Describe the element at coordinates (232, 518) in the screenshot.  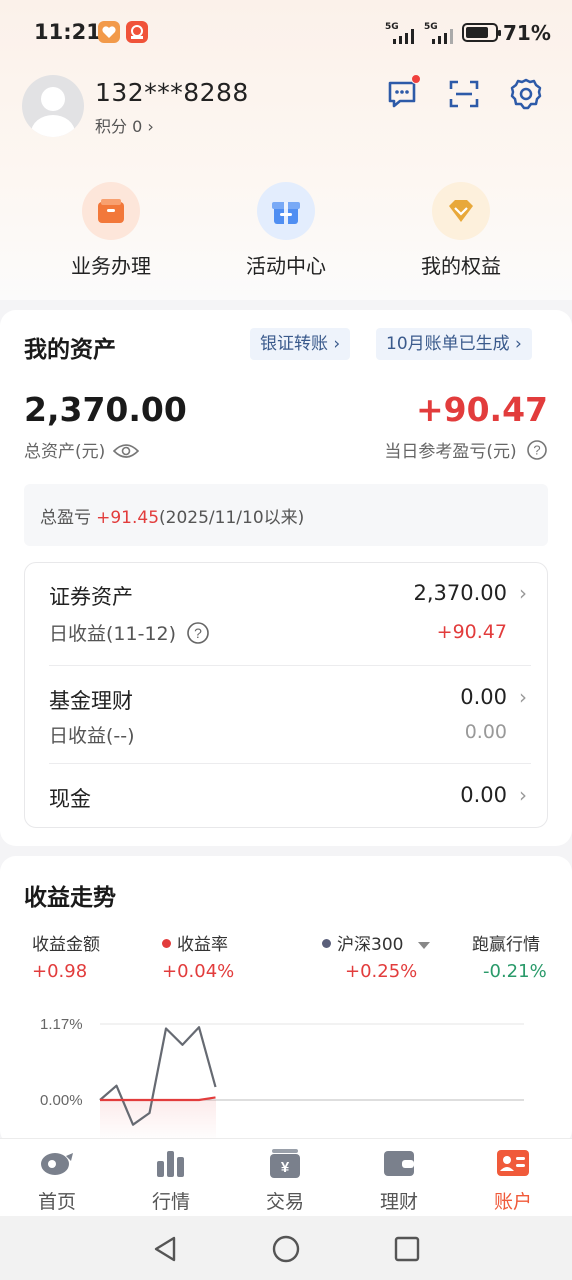
I see `total-pl-since: (2025/11/10以来)` at that location.